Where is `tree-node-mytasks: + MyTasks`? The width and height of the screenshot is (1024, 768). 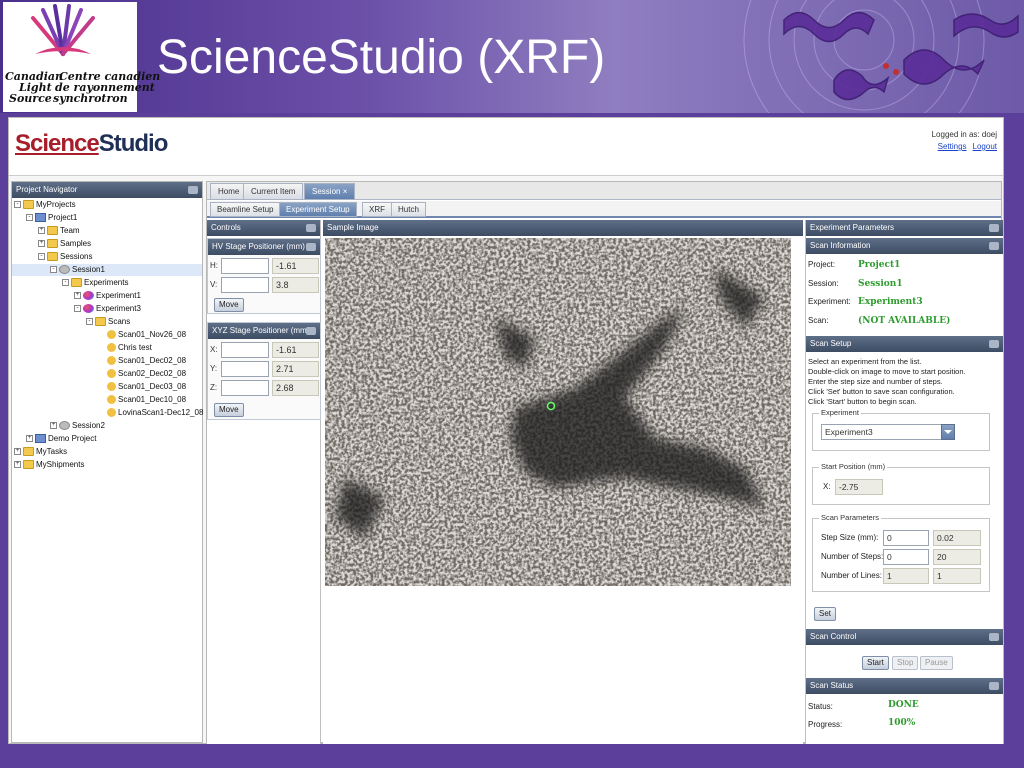
tree-node-mytasks: + MyTasks is located at coordinates (40, 452).